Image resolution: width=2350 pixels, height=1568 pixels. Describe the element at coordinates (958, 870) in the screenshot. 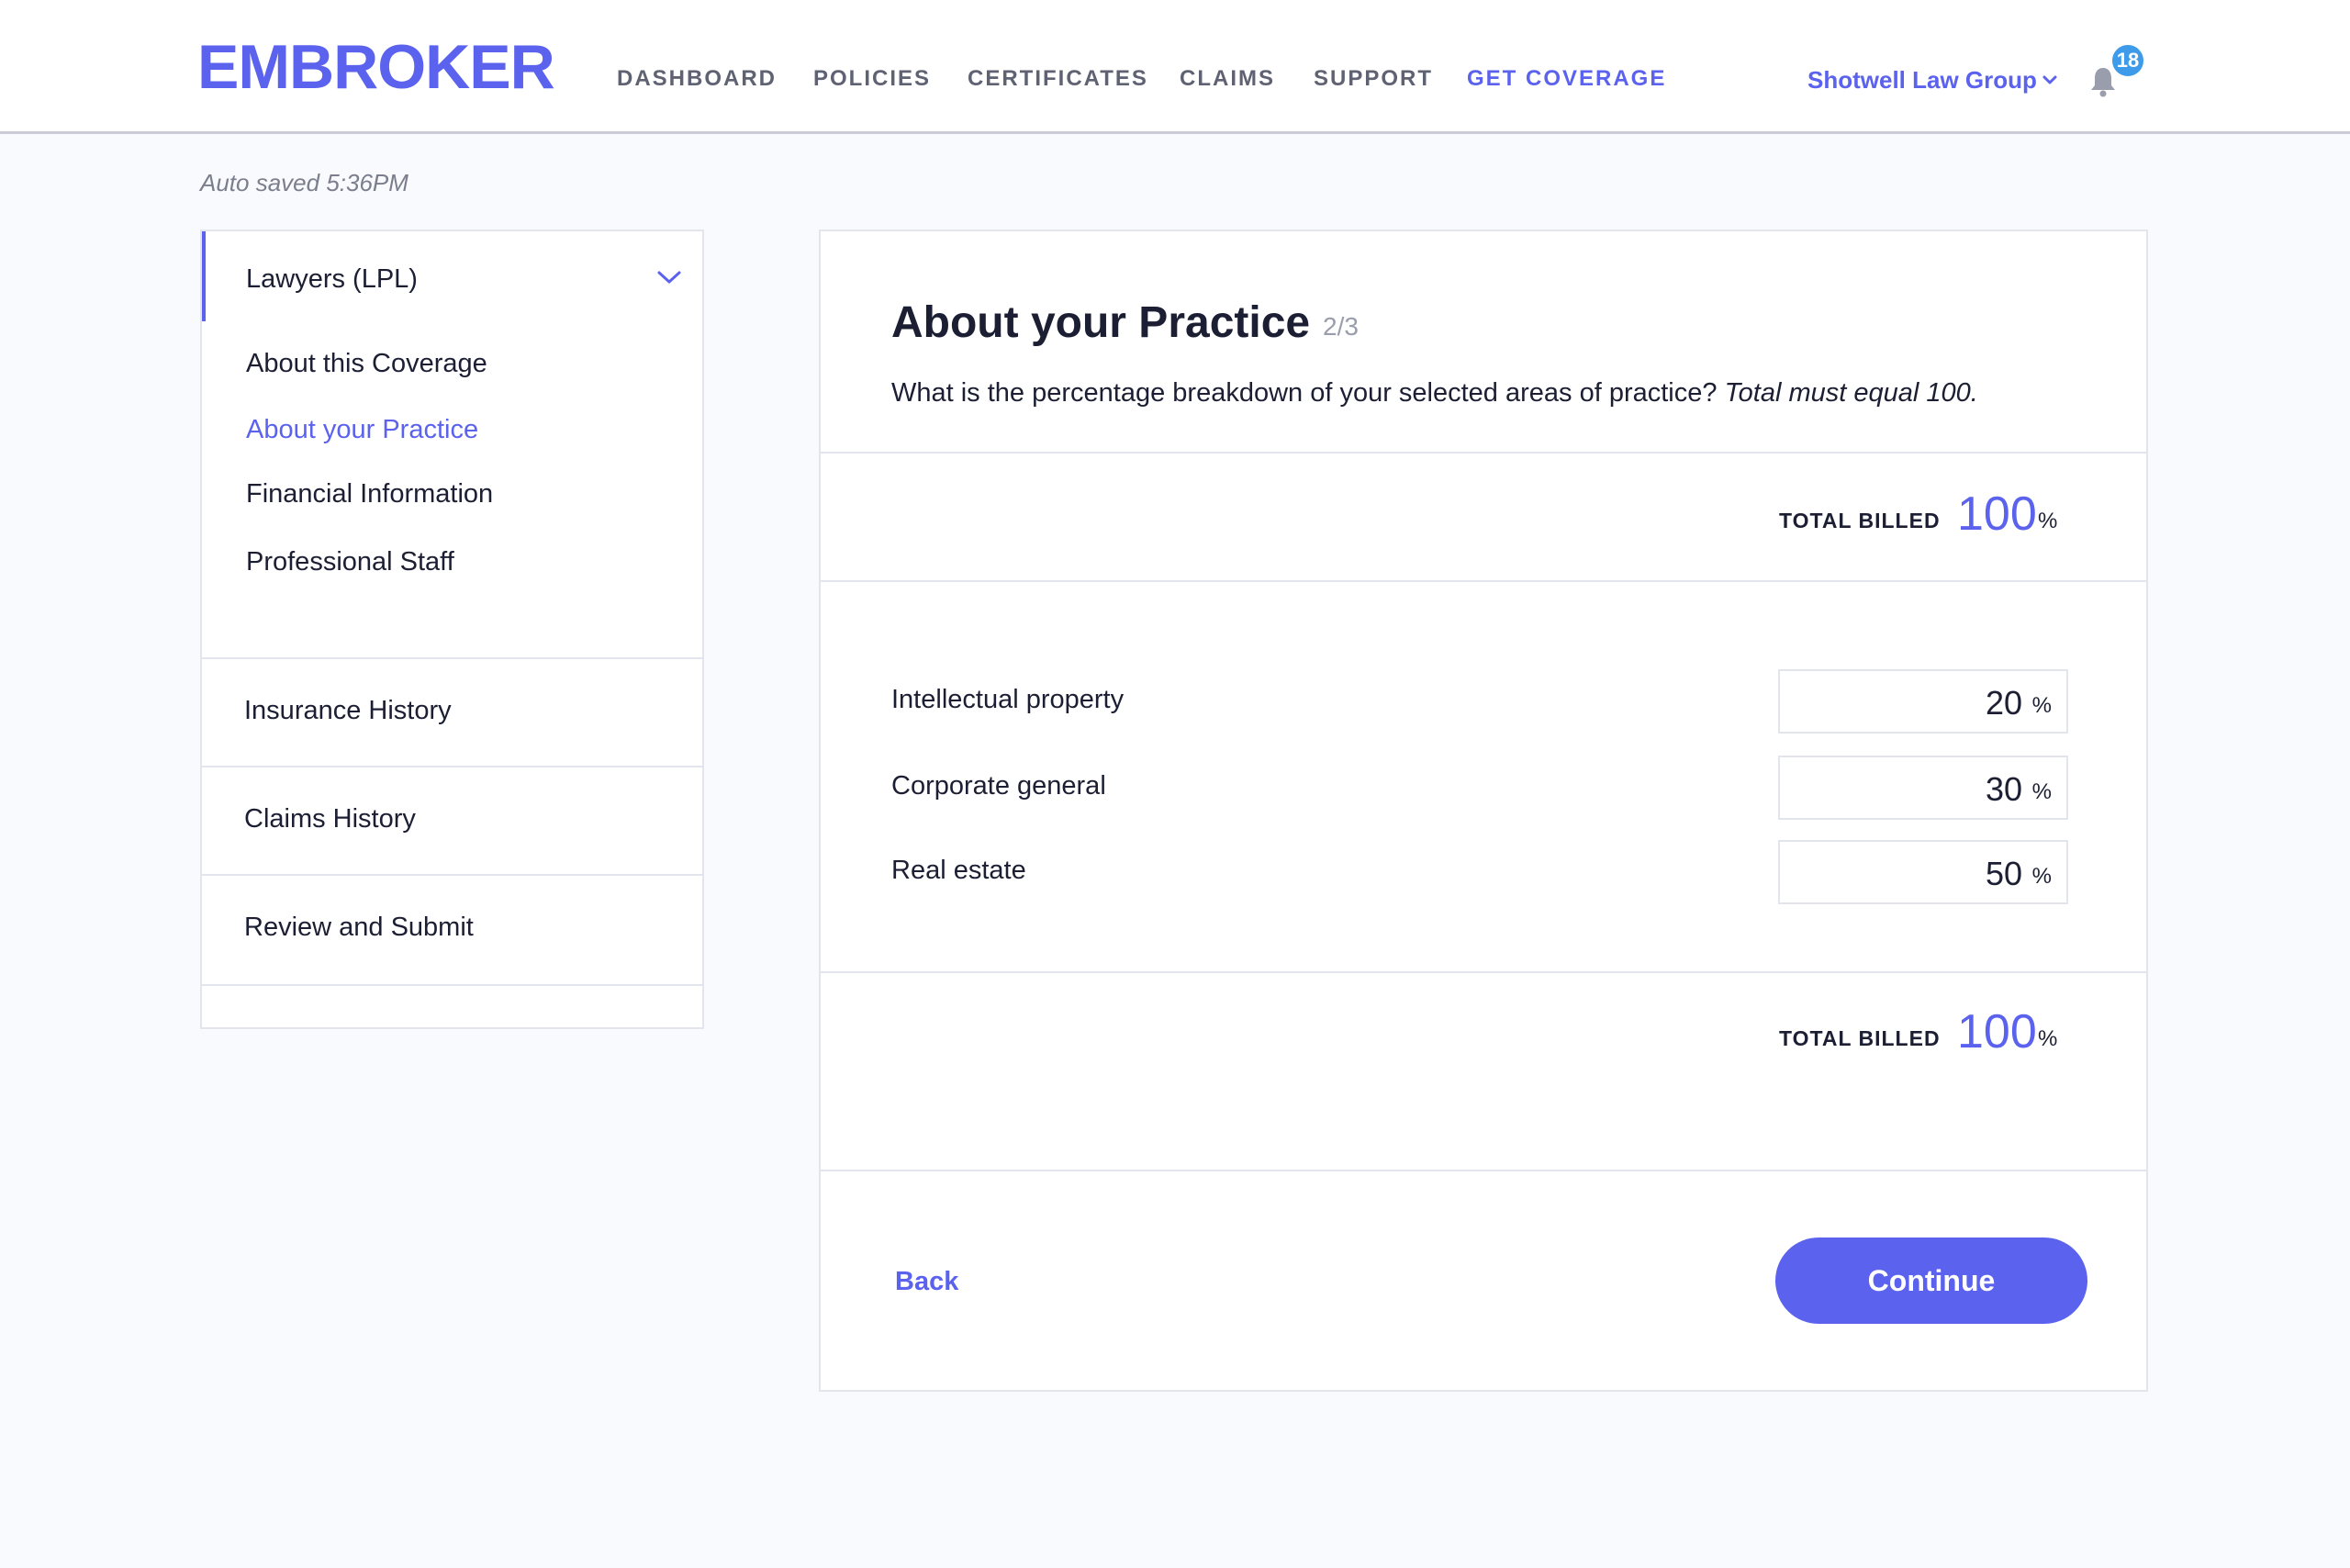

I see `practice-area-label: Real estate` at that location.